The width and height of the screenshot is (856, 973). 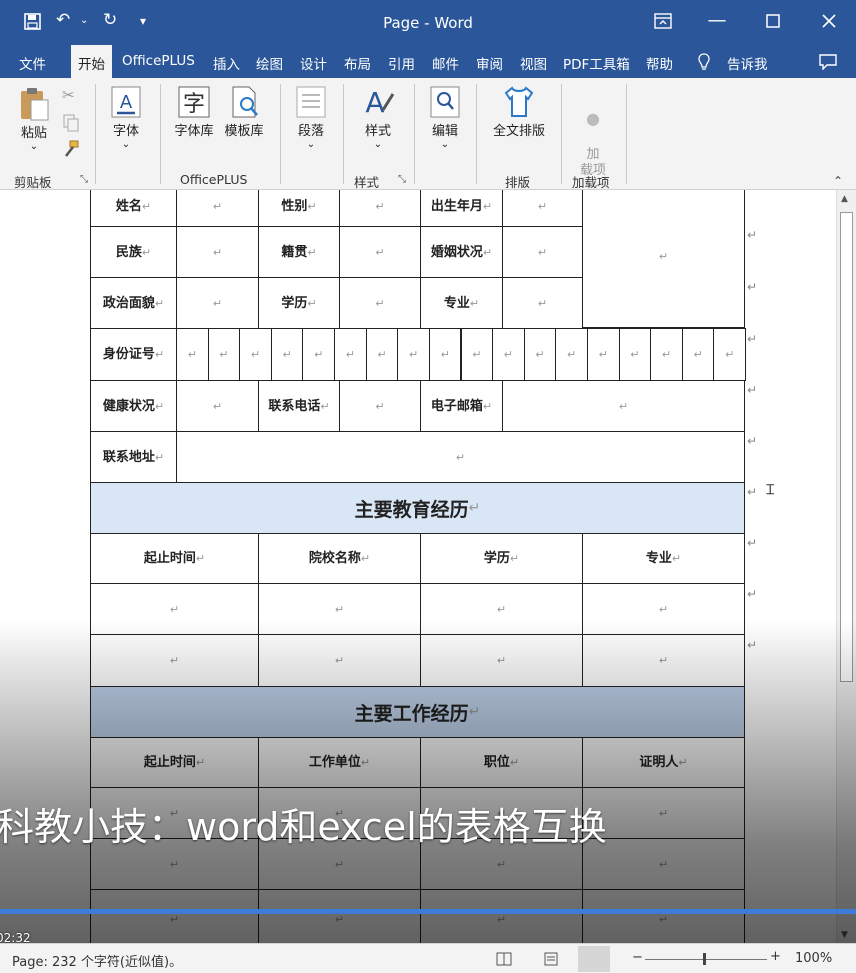 I want to click on format-painter-icon, so click(x=71, y=149).